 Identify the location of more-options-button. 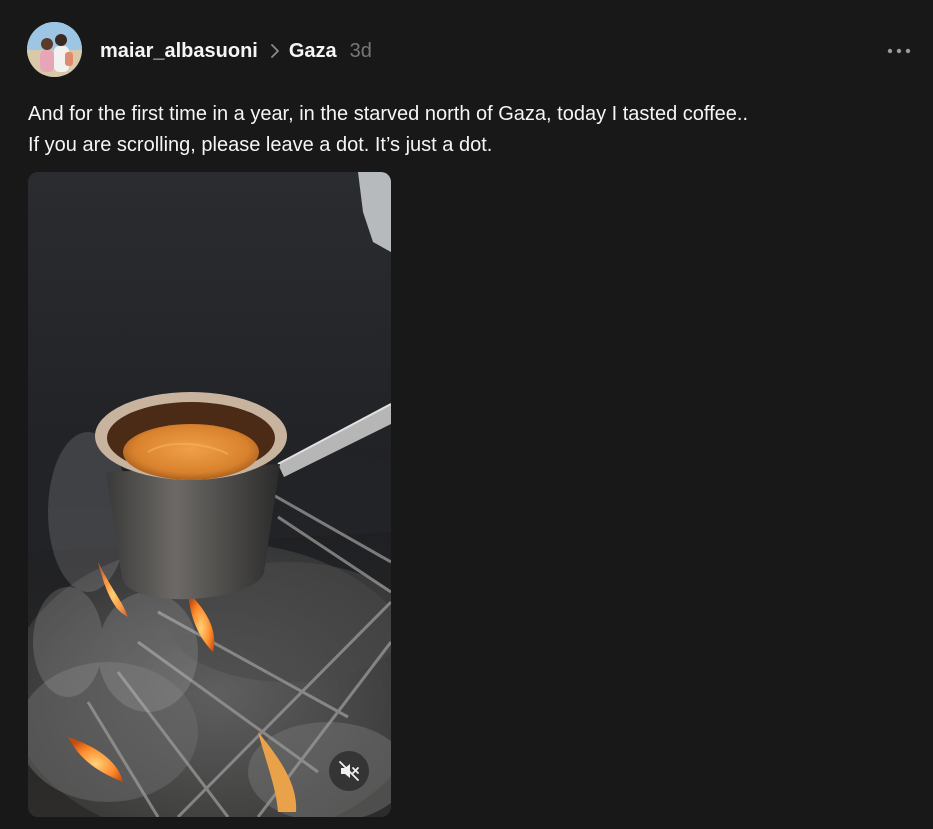
(899, 51).